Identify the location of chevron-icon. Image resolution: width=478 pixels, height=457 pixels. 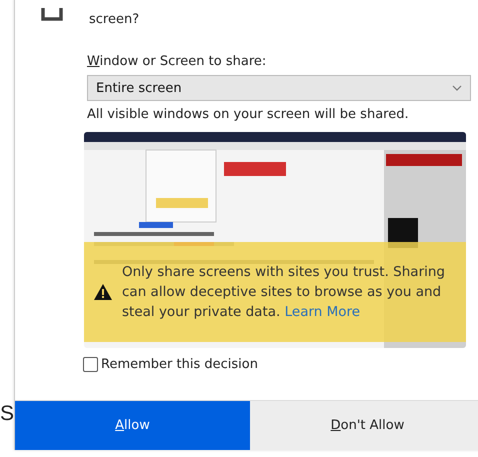
(457, 88).